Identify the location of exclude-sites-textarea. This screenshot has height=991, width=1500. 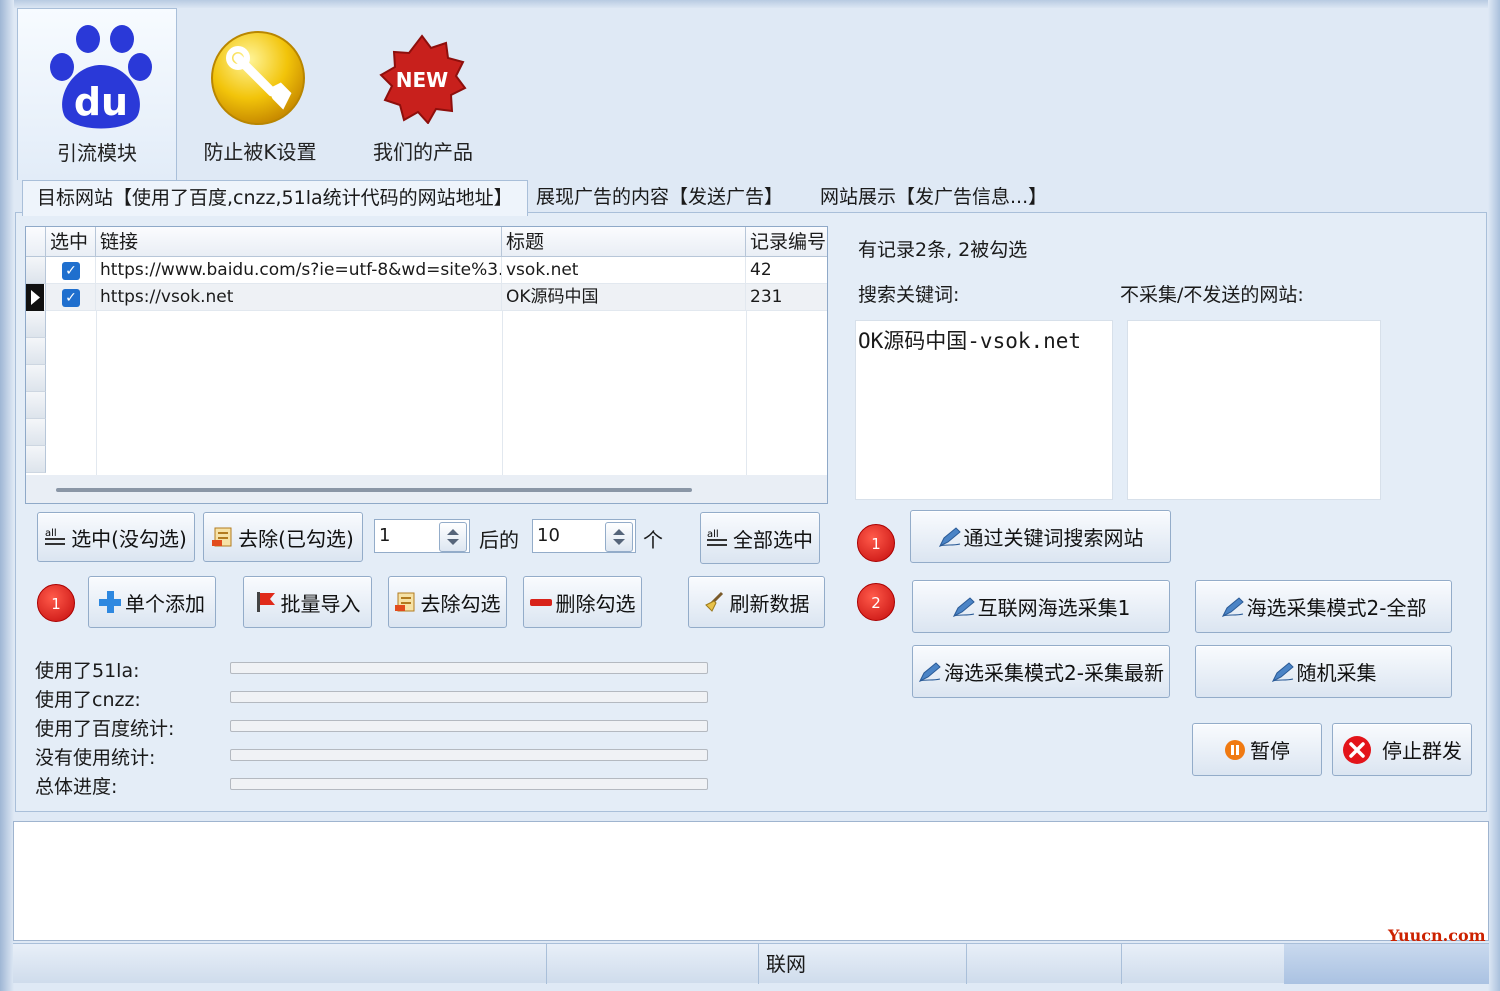
(1254, 410).